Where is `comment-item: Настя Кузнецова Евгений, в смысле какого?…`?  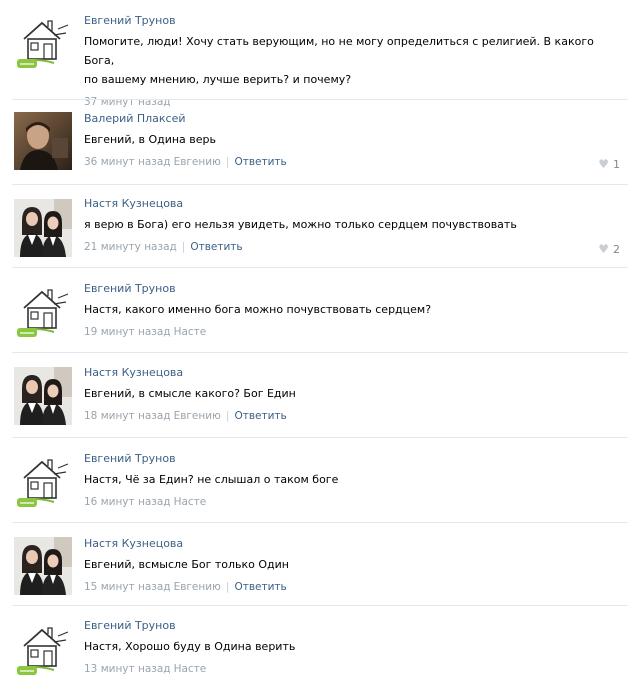
comment-item: Настя Кузнецова Евгений, в смысле какого?… is located at coordinates (320, 395).